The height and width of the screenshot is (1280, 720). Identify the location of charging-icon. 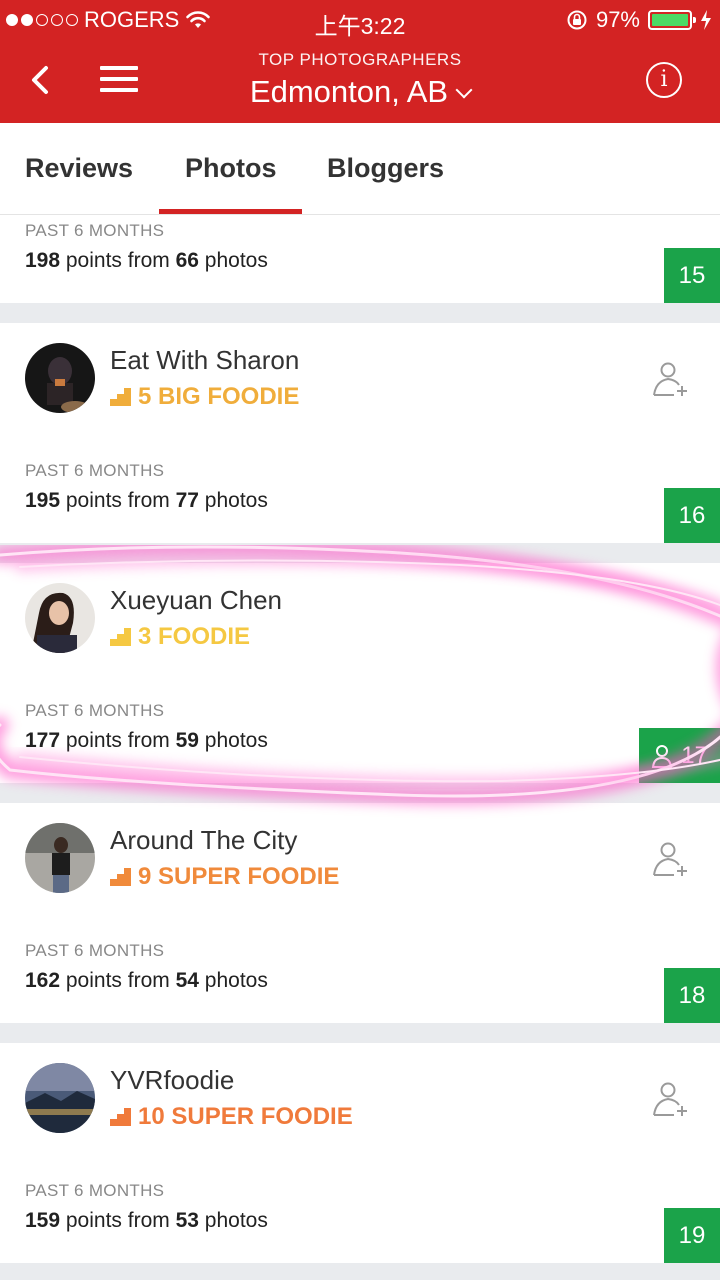
(706, 20).